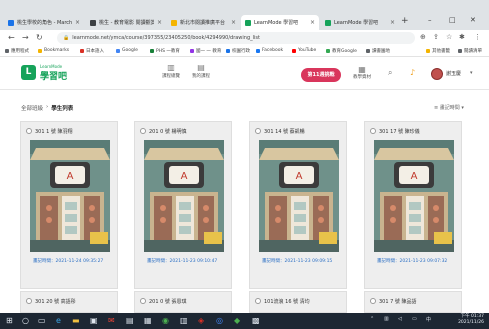 This screenshot has height=329, width=489. Describe the element at coordinates (464, 320) in the screenshot. I see `taskbar-clock: 下午 01:37 2021/11/26` at that location.